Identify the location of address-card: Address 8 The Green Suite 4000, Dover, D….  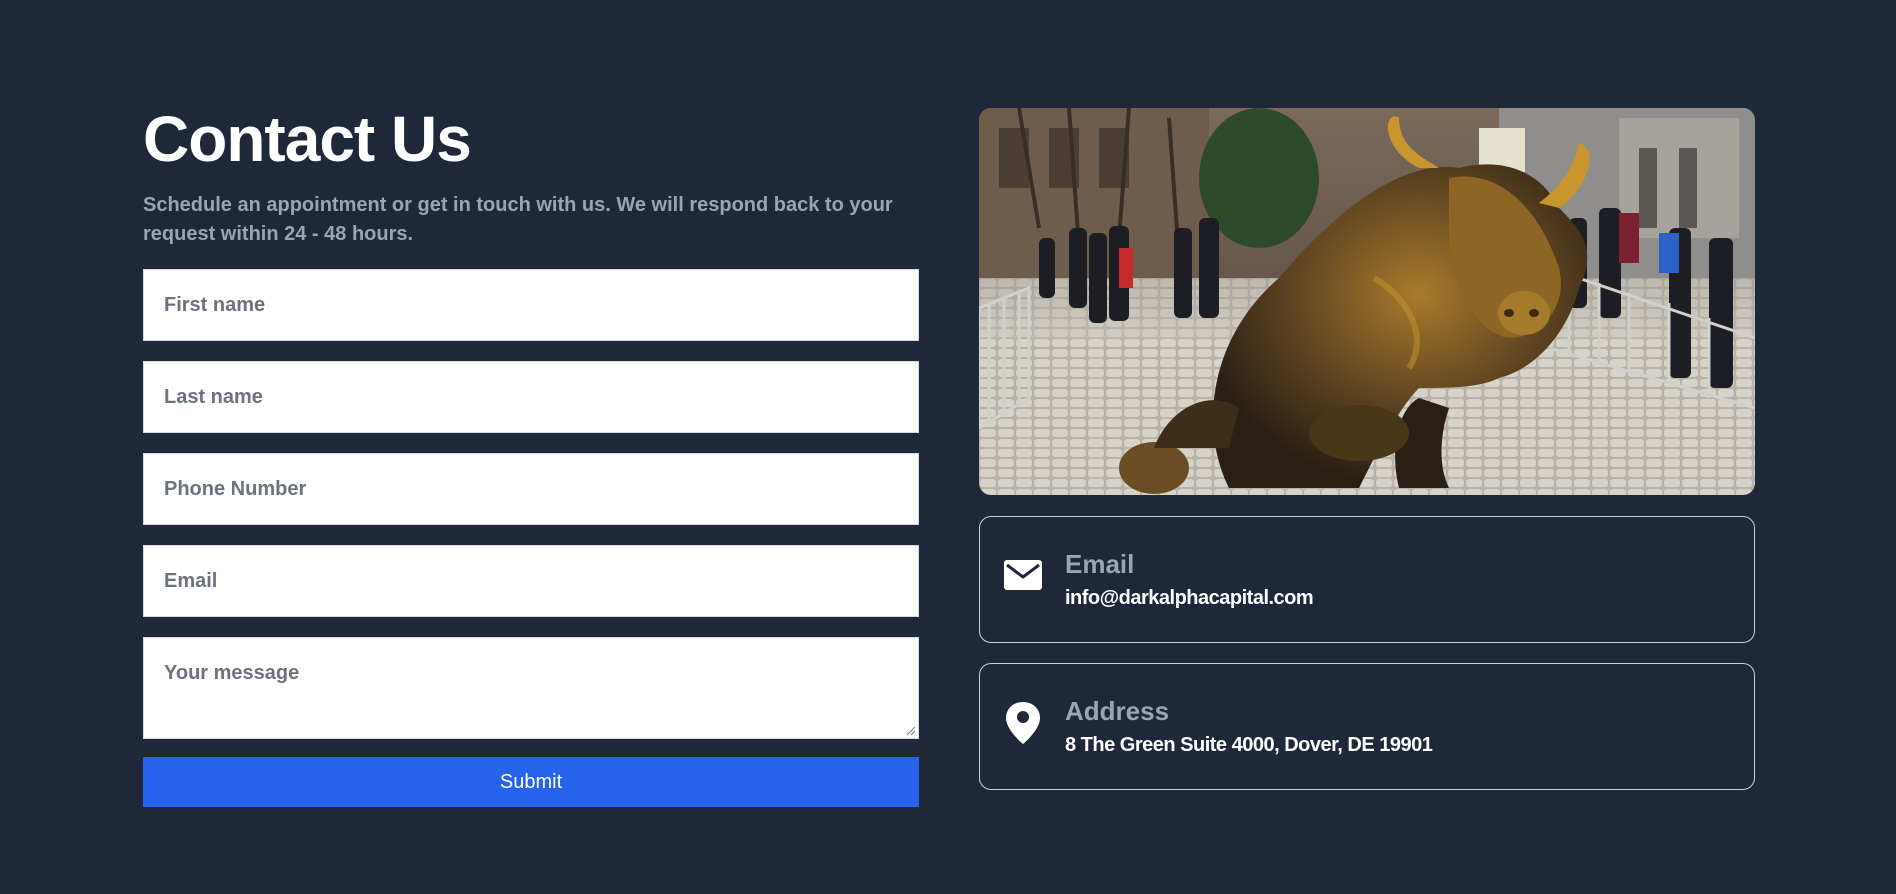
(1367, 726).